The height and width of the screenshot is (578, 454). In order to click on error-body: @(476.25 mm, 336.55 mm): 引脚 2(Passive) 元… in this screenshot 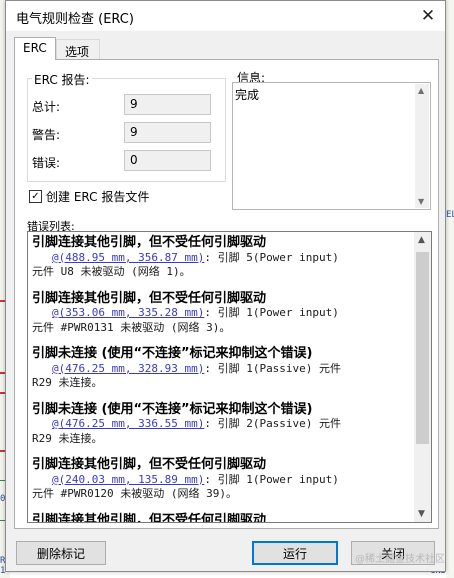, I will do `click(223, 424)`.